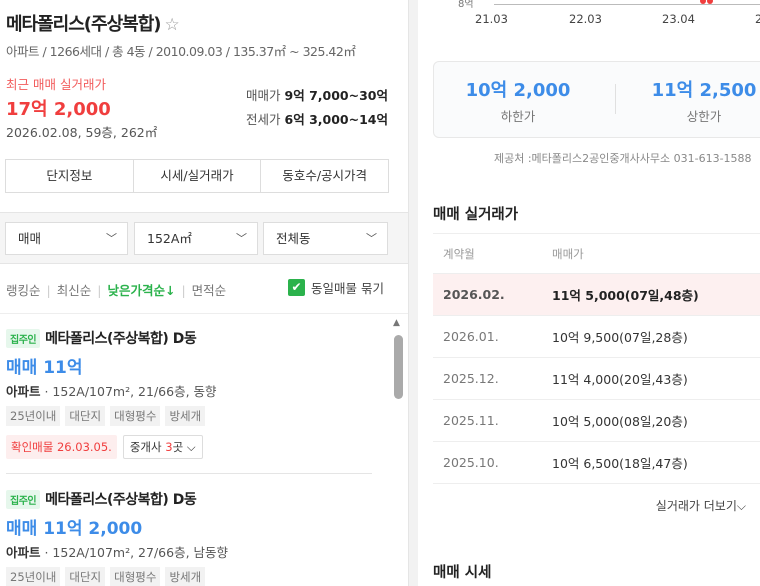 This screenshot has width=760, height=586. I want to click on sort-area: 면적순, so click(209, 290).